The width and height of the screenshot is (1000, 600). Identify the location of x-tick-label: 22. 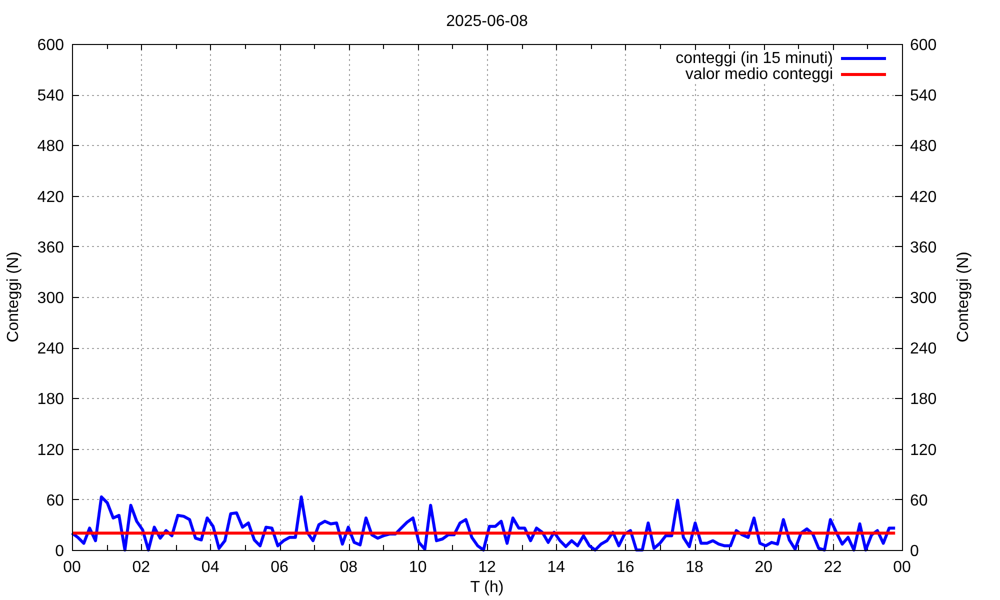
(833, 567).